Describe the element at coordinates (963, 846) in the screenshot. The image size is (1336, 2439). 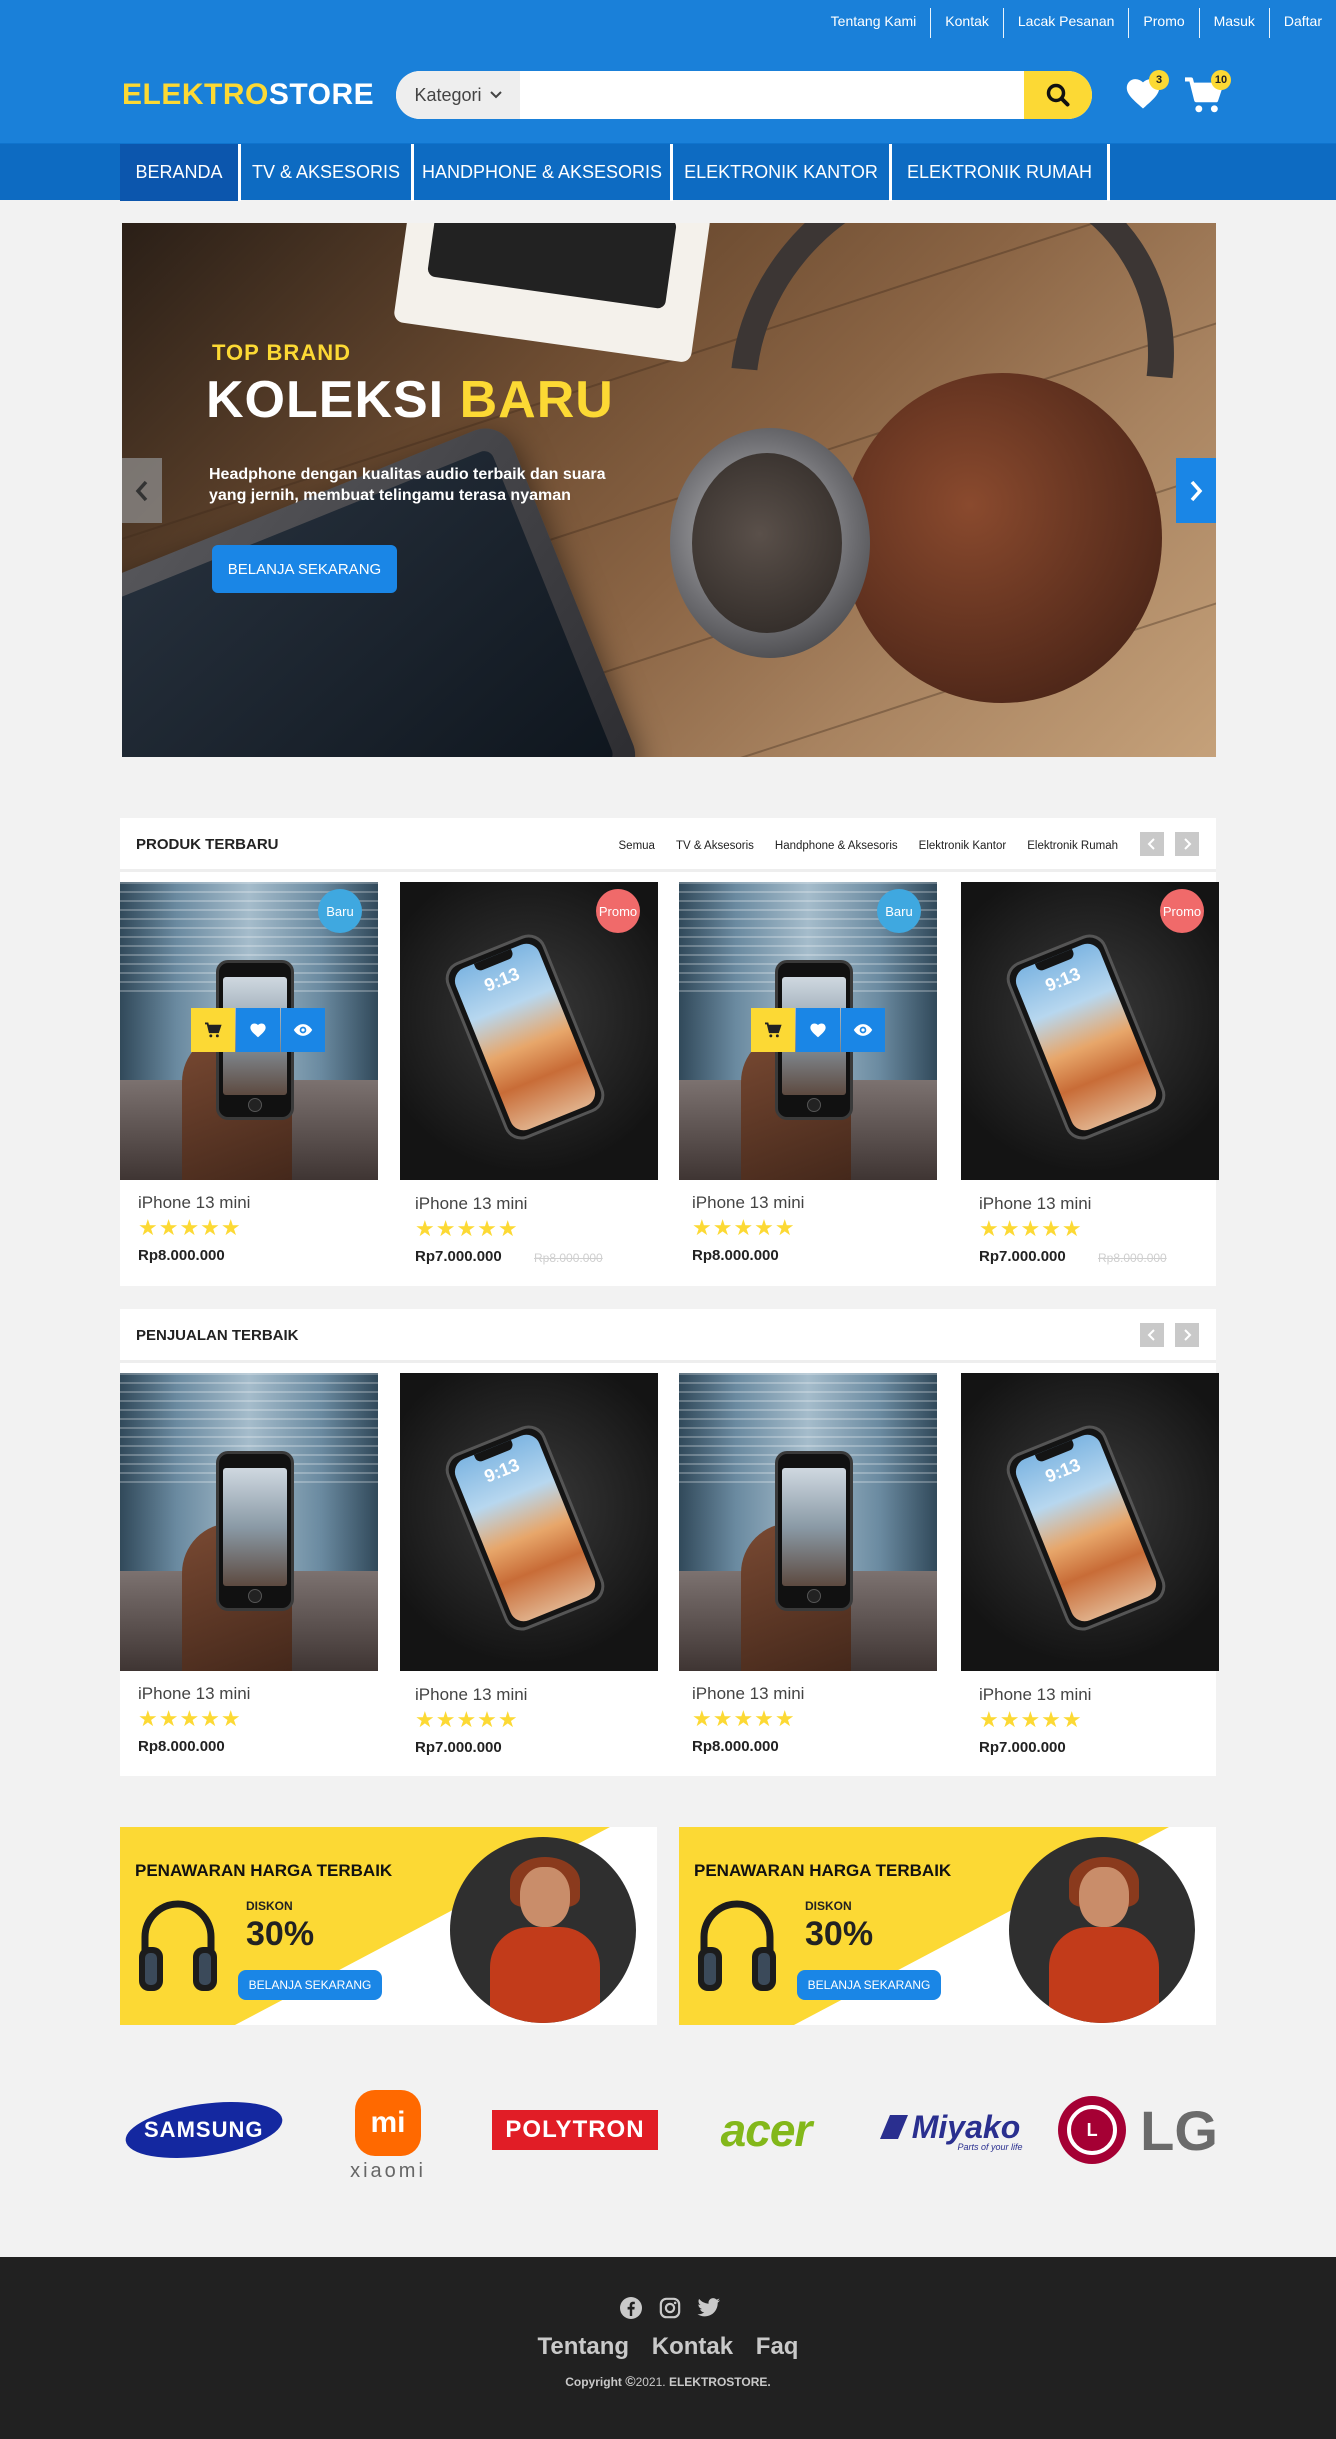
I see `filter-office: Elektronik Kantor` at that location.